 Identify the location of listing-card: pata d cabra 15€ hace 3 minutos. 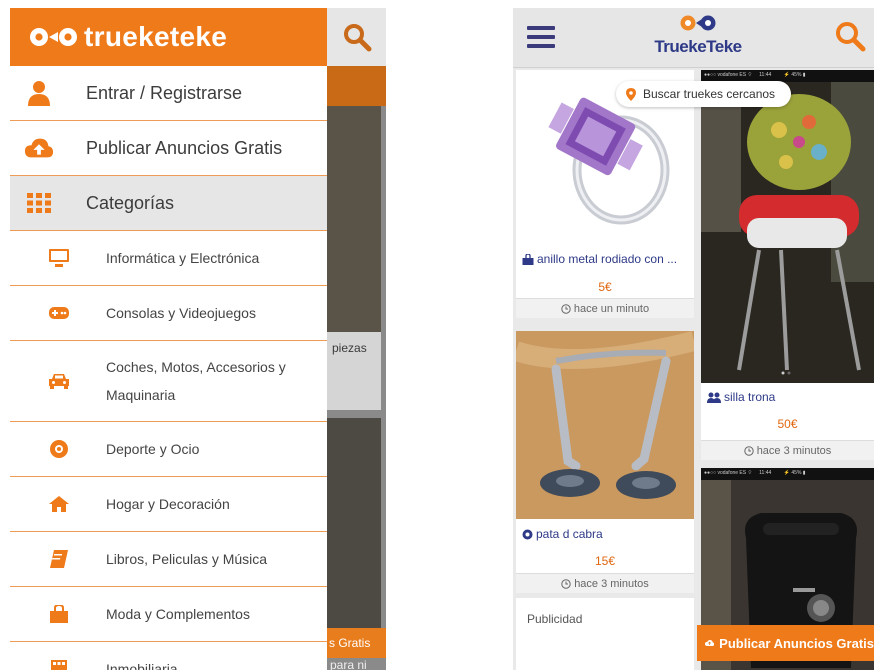
(605, 462).